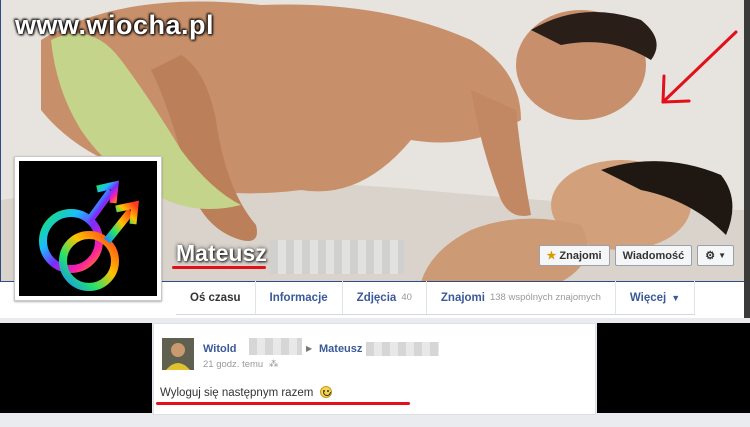 The height and width of the screenshot is (427, 750). What do you see at coordinates (406, 297) in the screenshot?
I see `tab-count: 40` at bounding box center [406, 297].